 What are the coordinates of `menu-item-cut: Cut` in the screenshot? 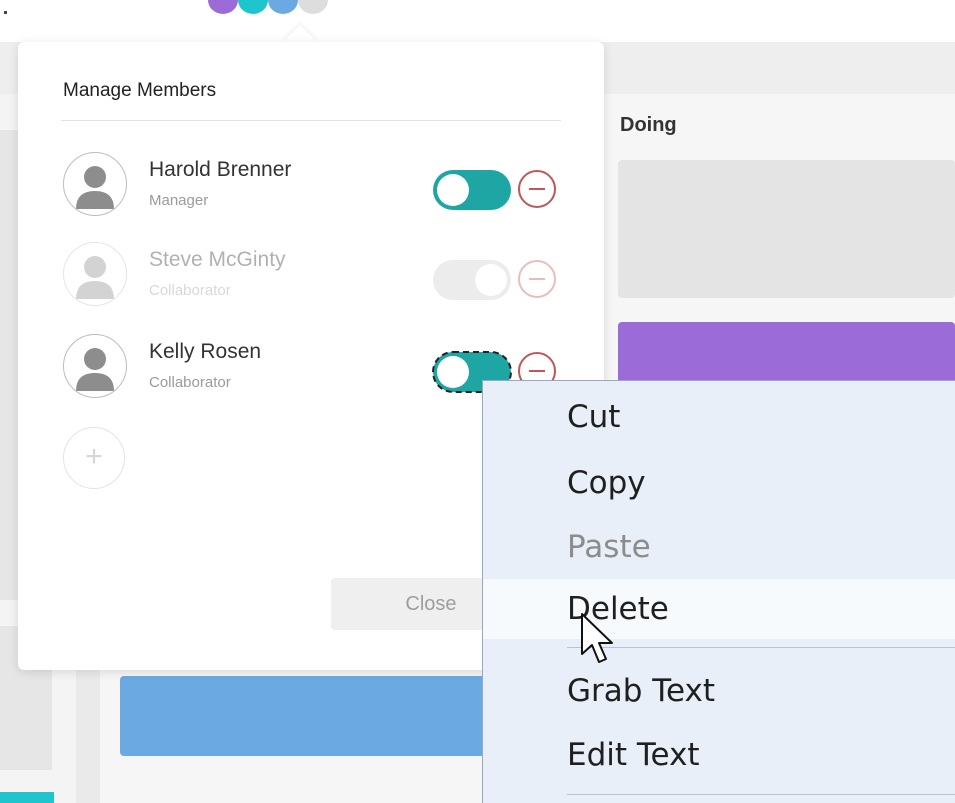 It's located at (719, 417).